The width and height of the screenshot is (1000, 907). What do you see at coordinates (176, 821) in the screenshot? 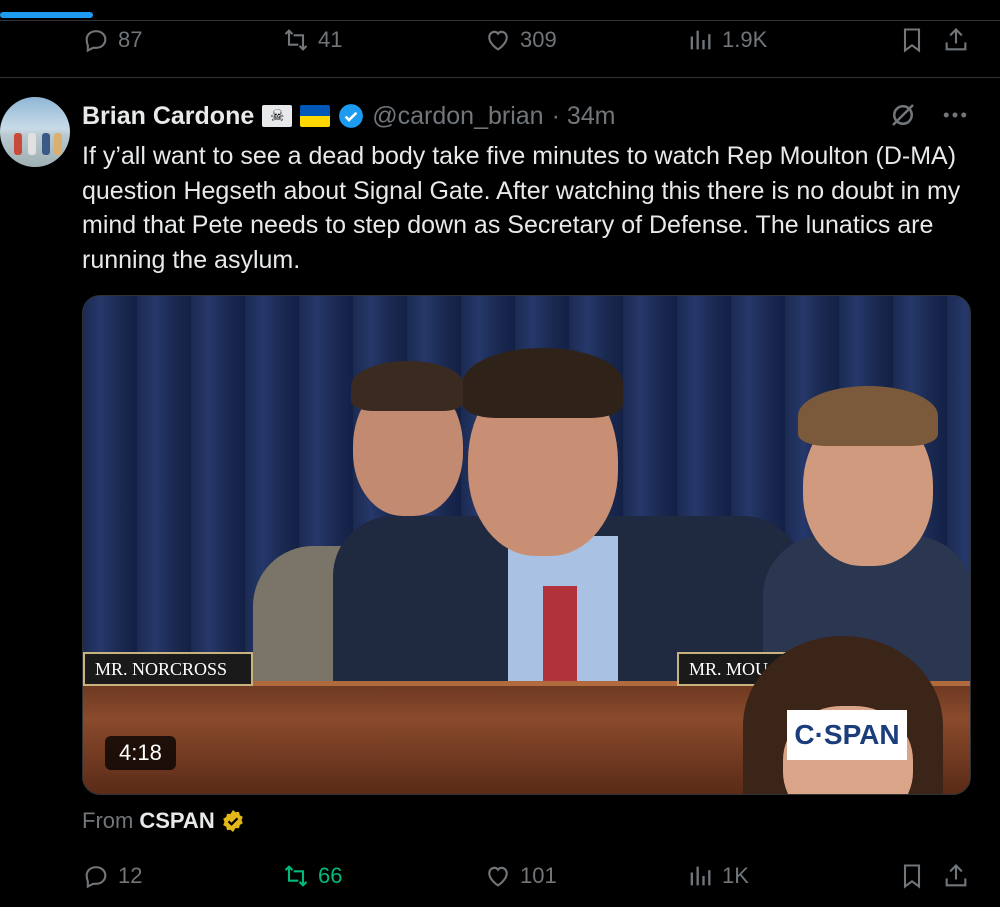
I see `source-name: CSPAN` at bounding box center [176, 821].